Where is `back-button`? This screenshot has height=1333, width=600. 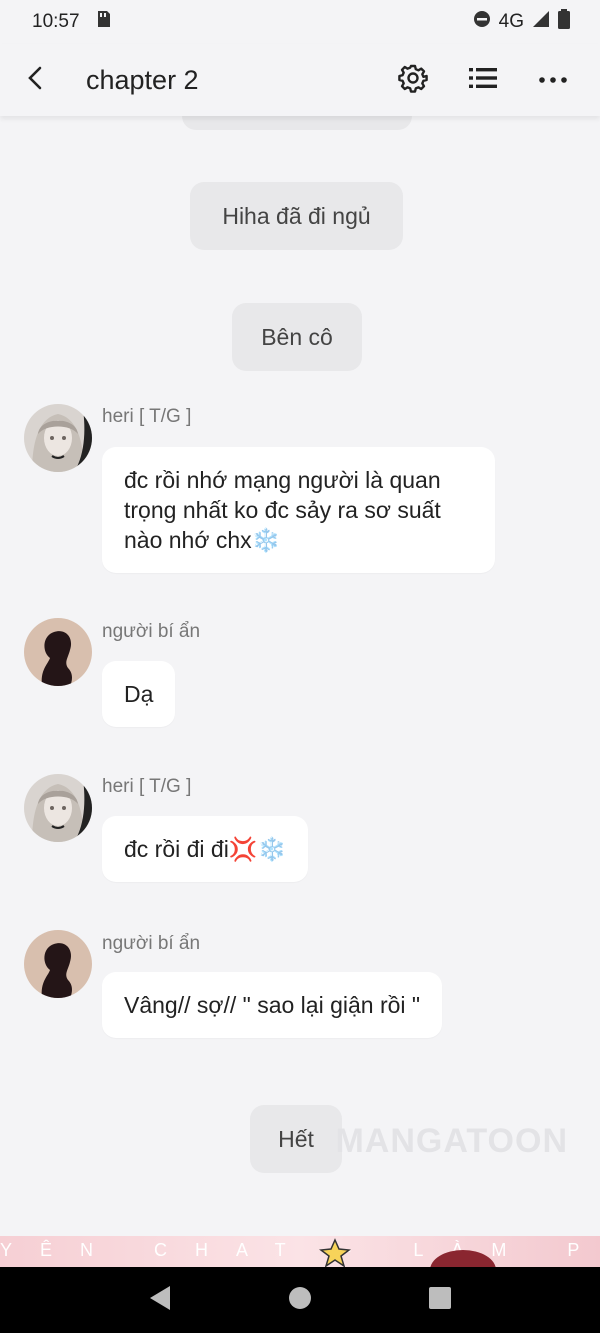
back-button is located at coordinates (36, 80).